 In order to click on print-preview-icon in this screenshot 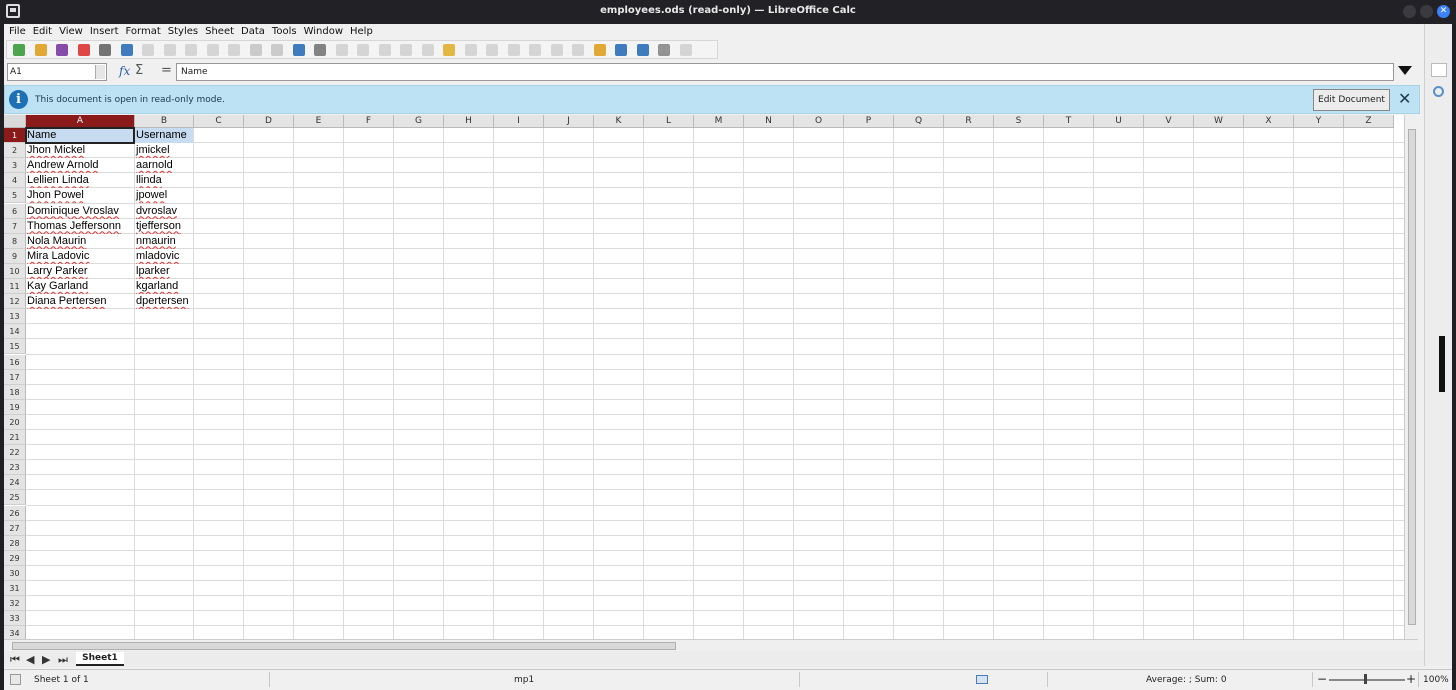, I will do `click(126, 50)`.